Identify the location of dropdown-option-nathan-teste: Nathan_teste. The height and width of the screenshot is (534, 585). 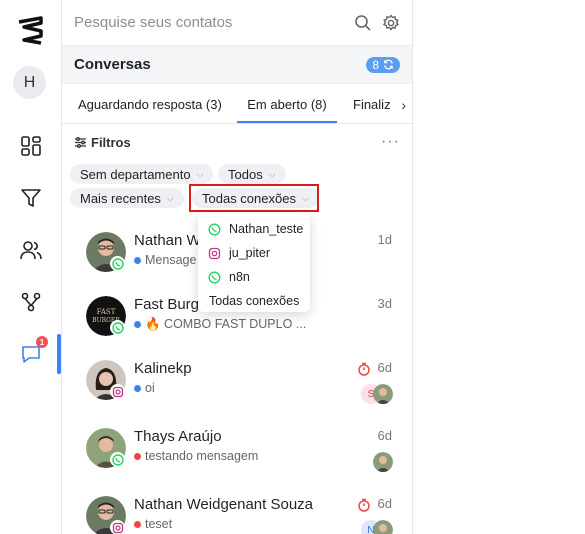
(254, 229).